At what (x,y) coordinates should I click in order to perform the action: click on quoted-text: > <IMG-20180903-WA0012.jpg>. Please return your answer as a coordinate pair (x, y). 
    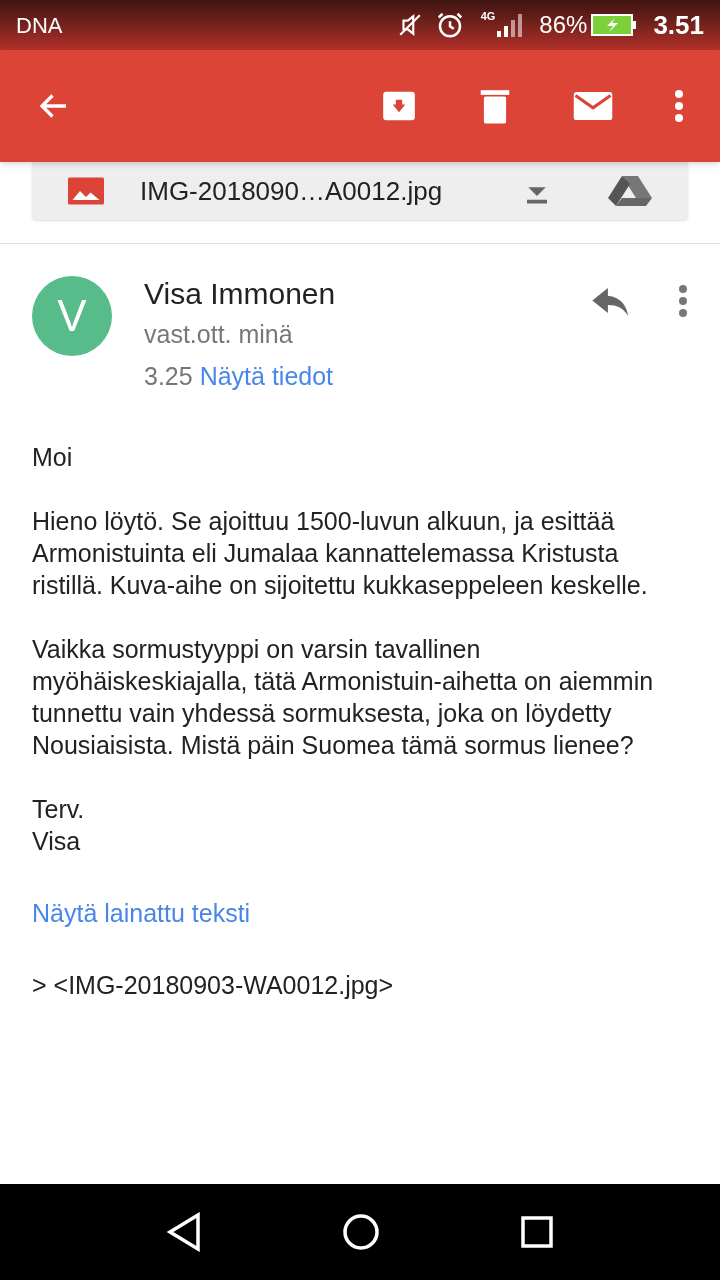
    Looking at the image, I should click on (213, 985).